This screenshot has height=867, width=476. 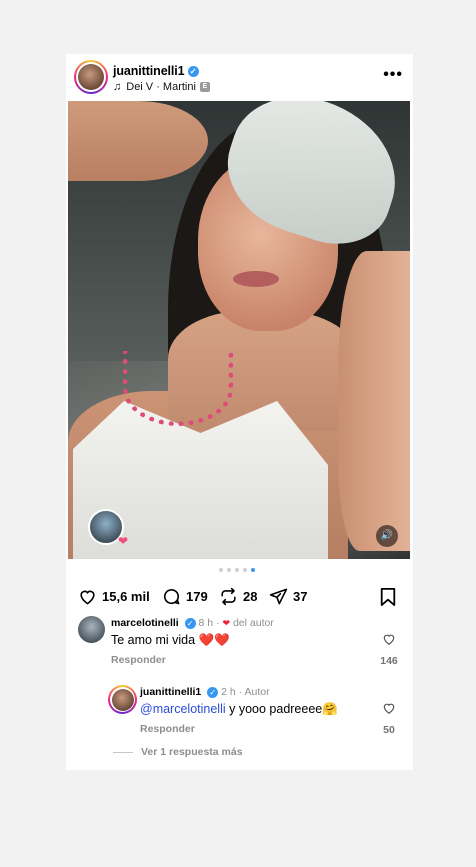 What do you see at coordinates (228, 596) in the screenshot?
I see `repost-icon` at bounding box center [228, 596].